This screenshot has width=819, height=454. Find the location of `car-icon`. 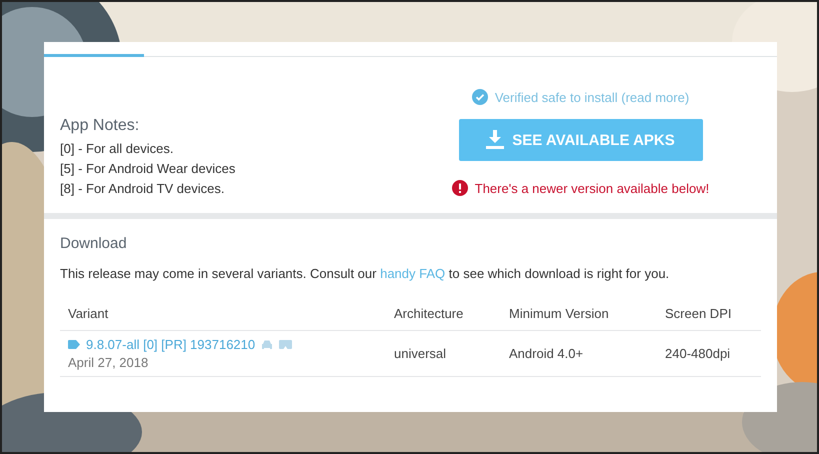

car-icon is located at coordinates (267, 345).